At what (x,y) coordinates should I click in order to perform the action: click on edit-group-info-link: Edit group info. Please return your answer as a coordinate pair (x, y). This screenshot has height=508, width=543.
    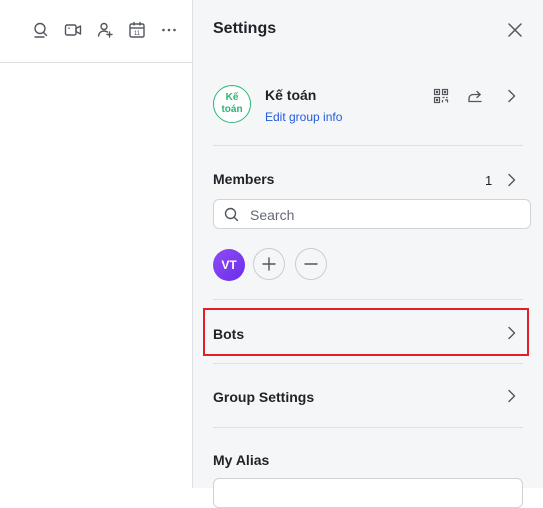
    Looking at the image, I should click on (303, 117).